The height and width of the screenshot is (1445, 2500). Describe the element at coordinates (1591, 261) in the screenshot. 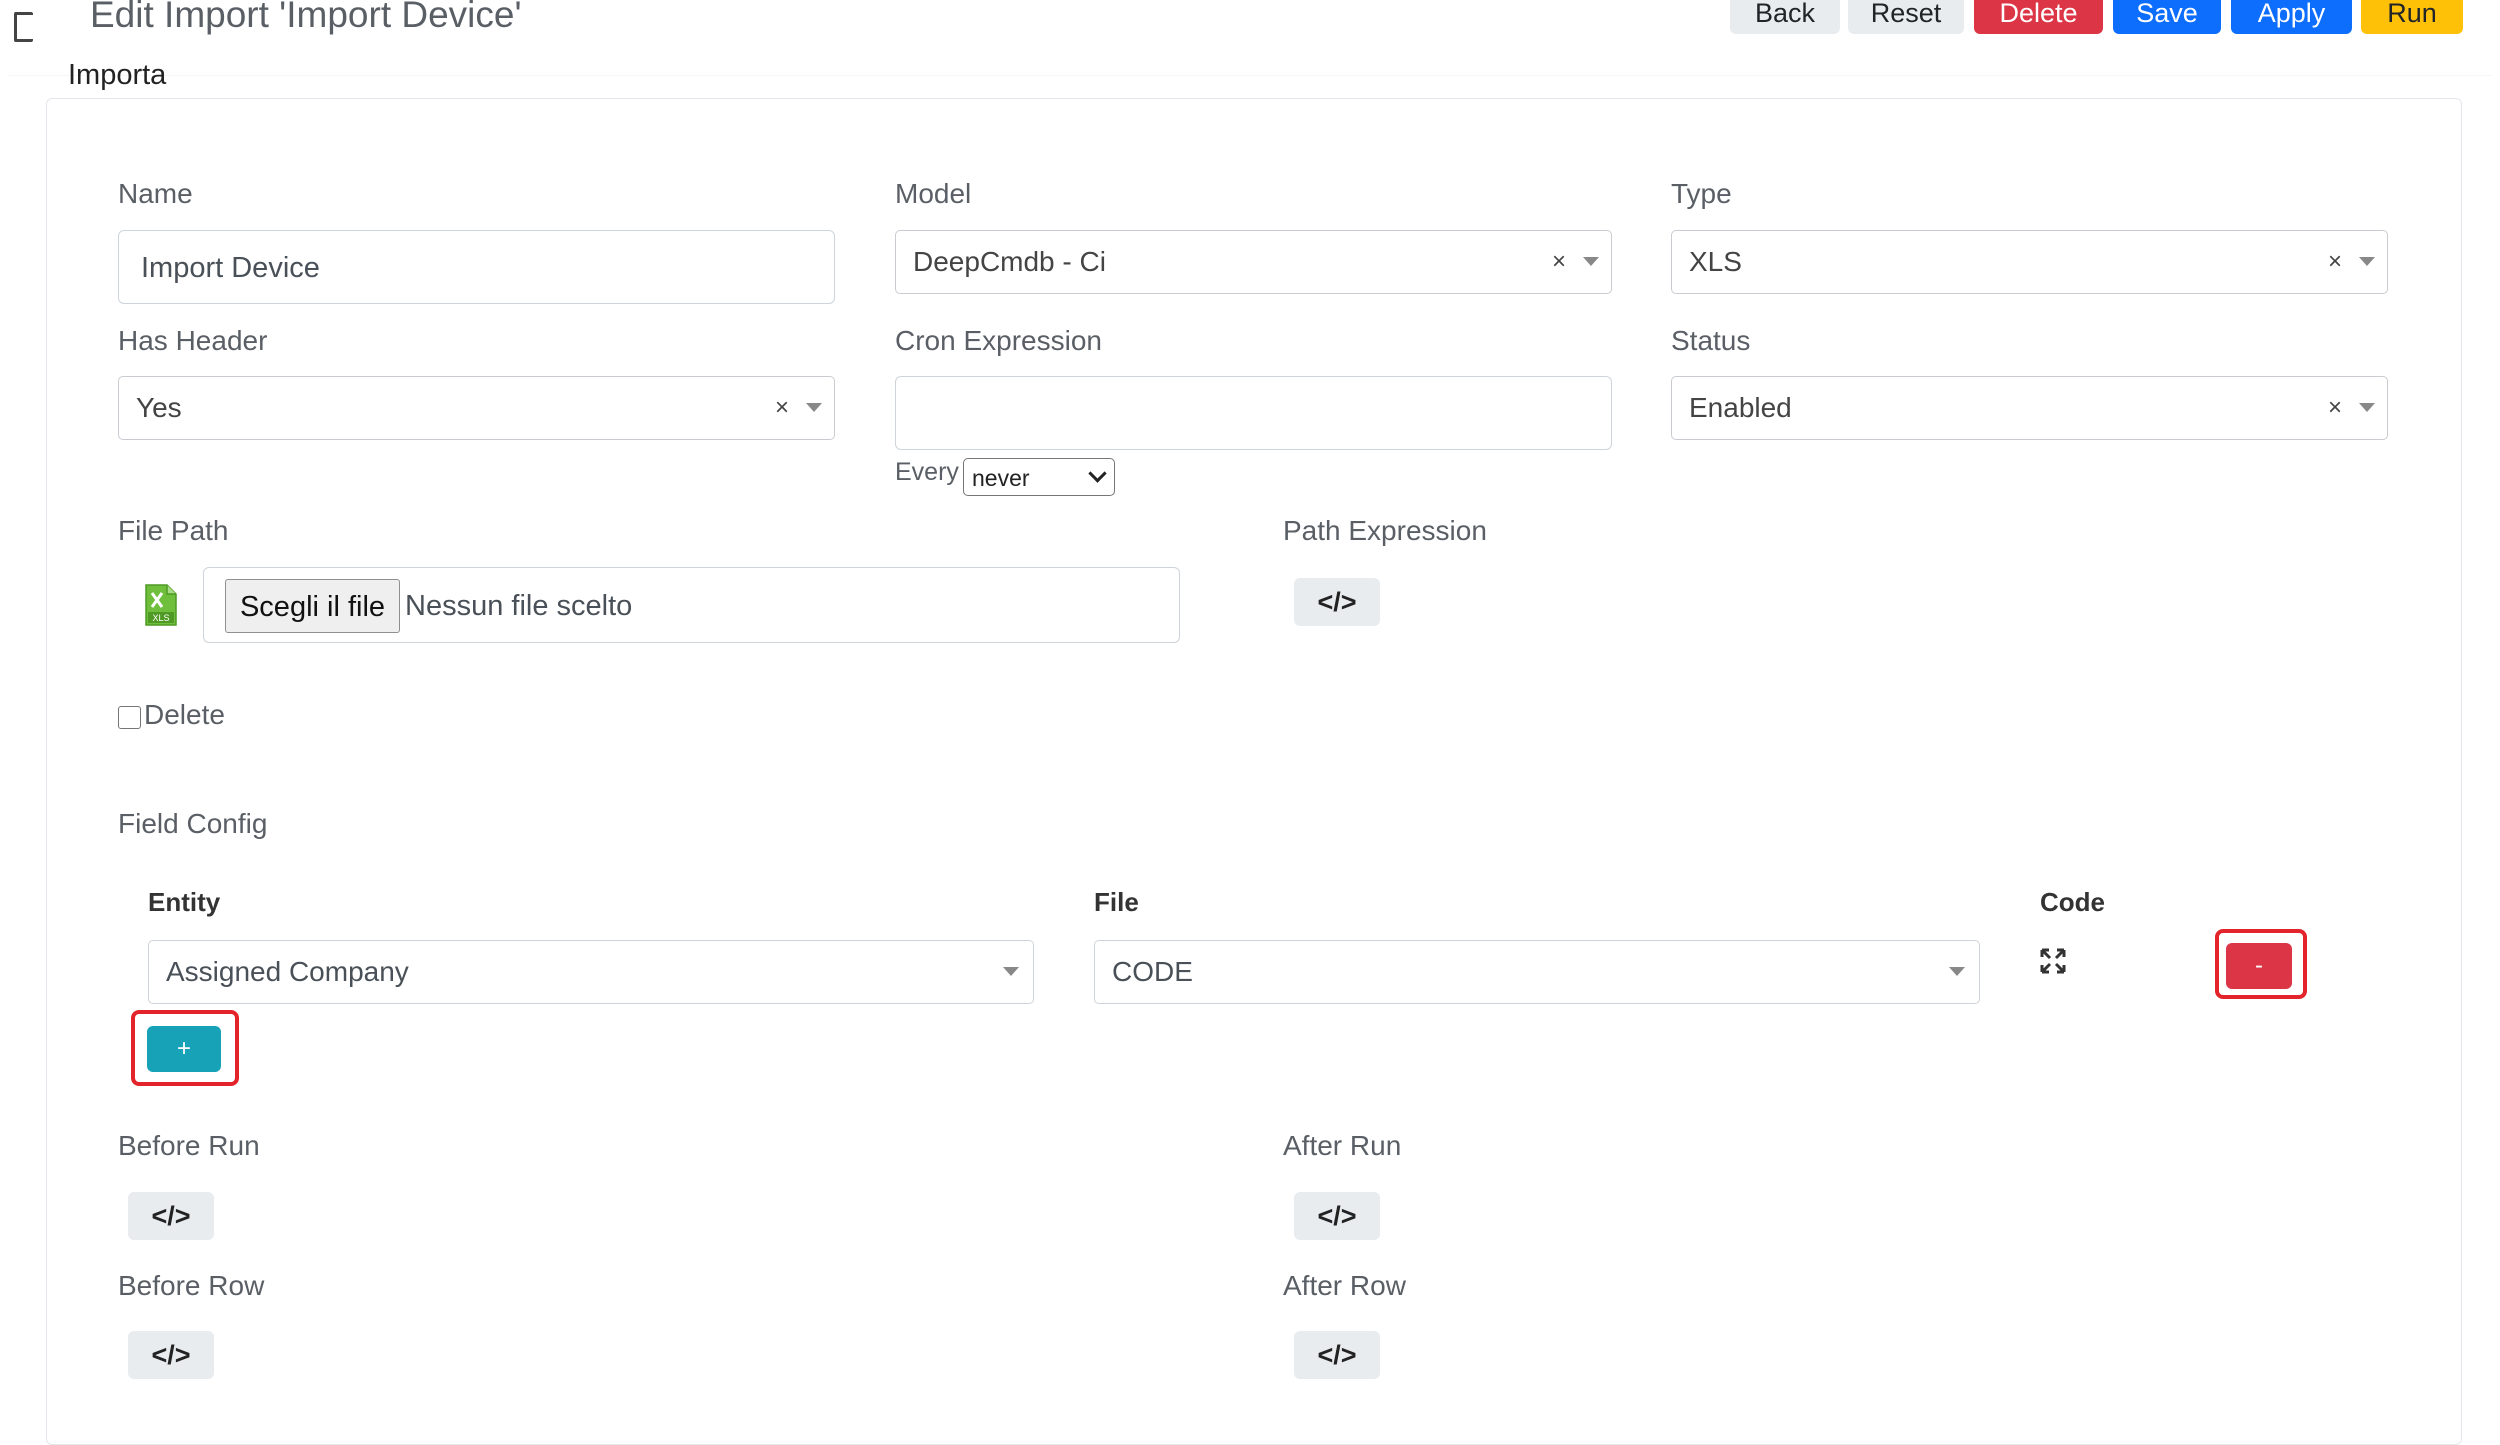

I see `model-dropdown-arrow-icon` at that location.